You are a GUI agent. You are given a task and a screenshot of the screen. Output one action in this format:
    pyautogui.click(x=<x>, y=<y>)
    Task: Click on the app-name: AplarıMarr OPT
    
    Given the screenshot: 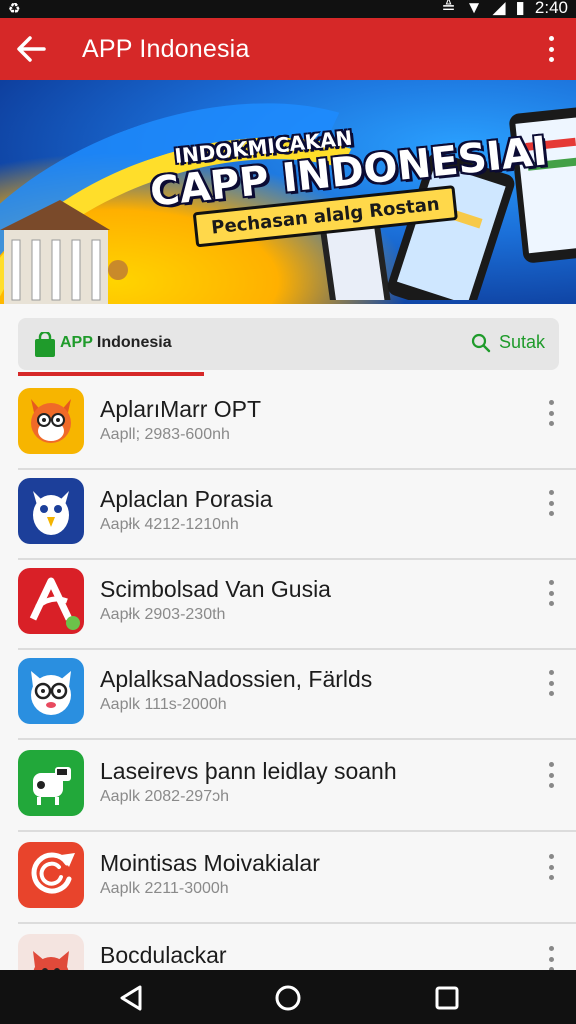 What is the action you would take?
    pyautogui.click(x=181, y=409)
    